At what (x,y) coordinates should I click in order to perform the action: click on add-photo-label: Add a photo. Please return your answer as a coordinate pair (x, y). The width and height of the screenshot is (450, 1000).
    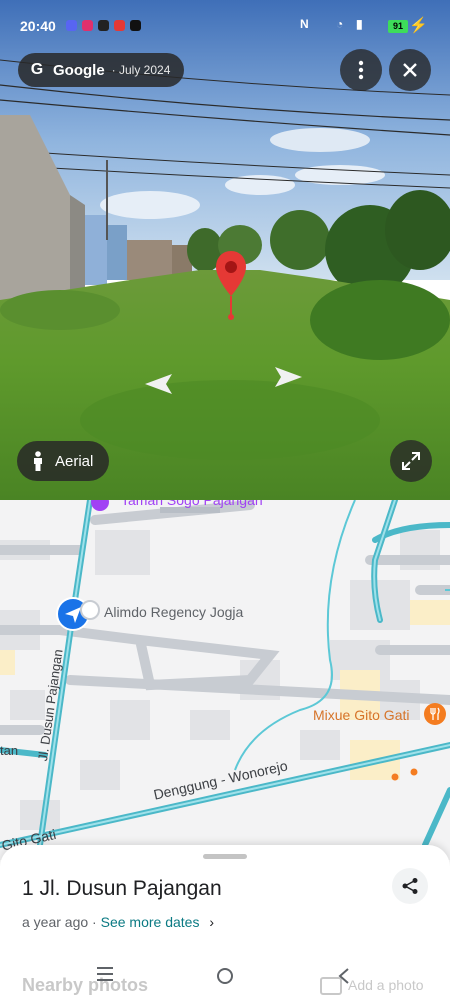
    Looking at the image, I should click on (386, 985).